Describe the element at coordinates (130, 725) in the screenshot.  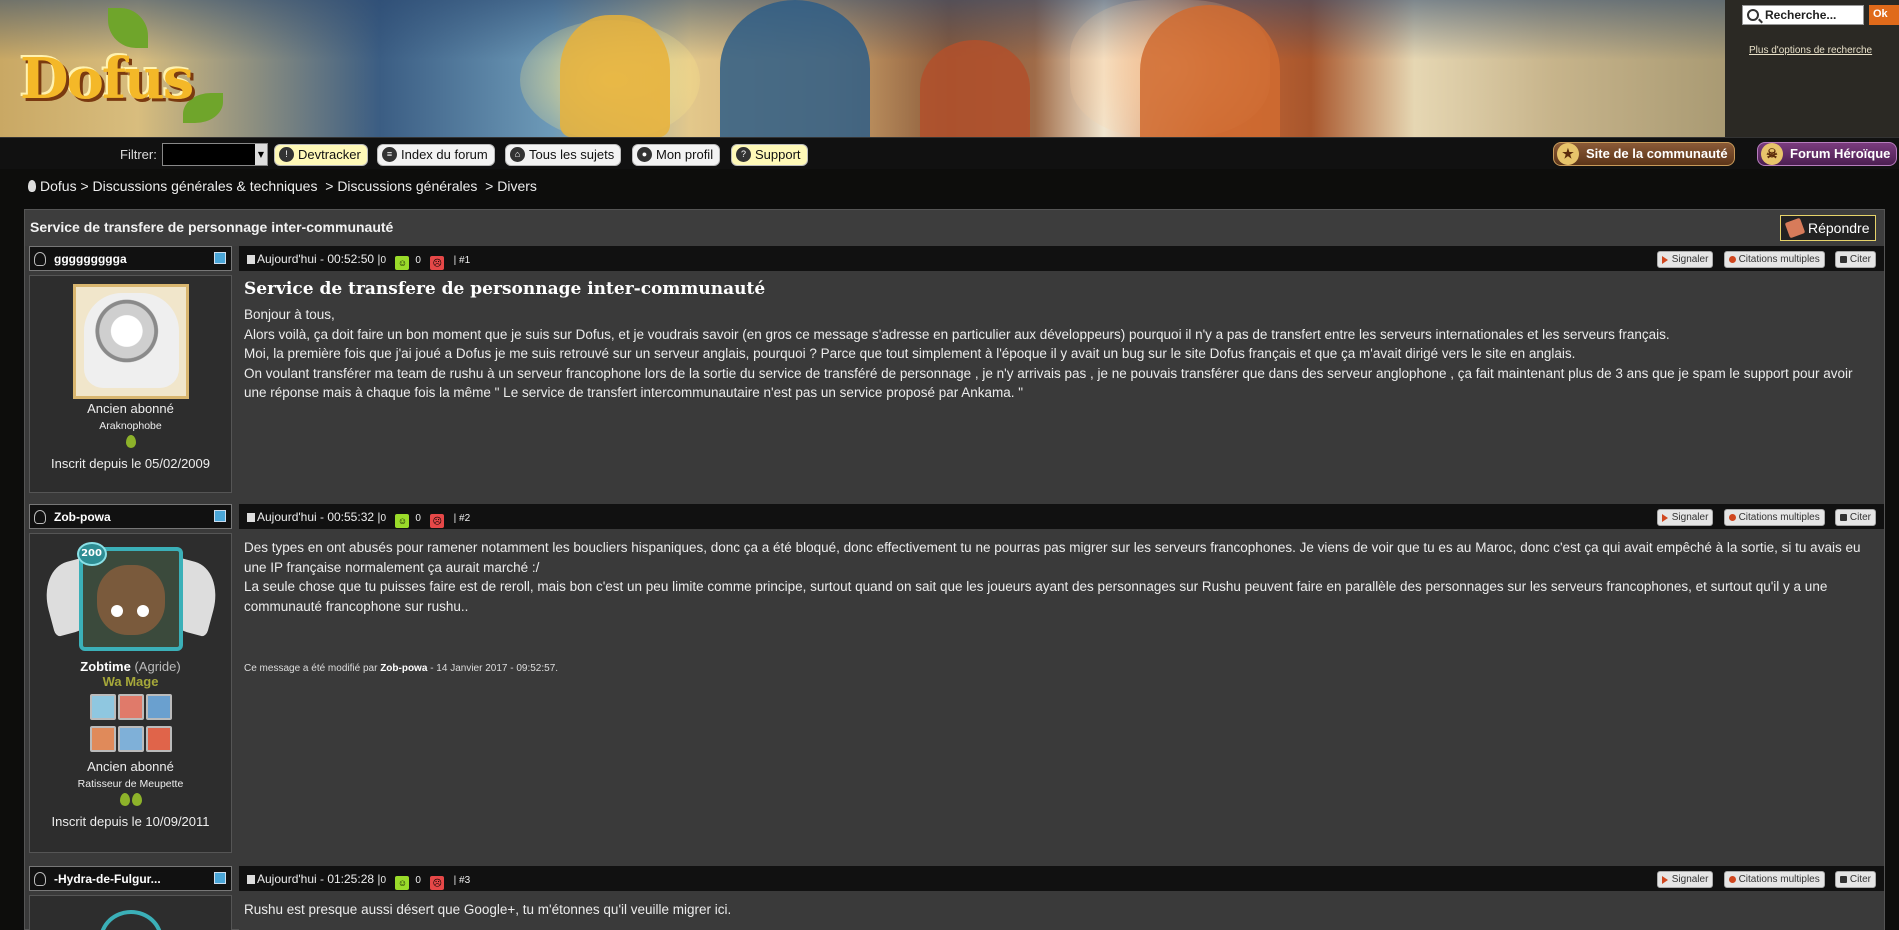
I see `achievement-badges` at that location.